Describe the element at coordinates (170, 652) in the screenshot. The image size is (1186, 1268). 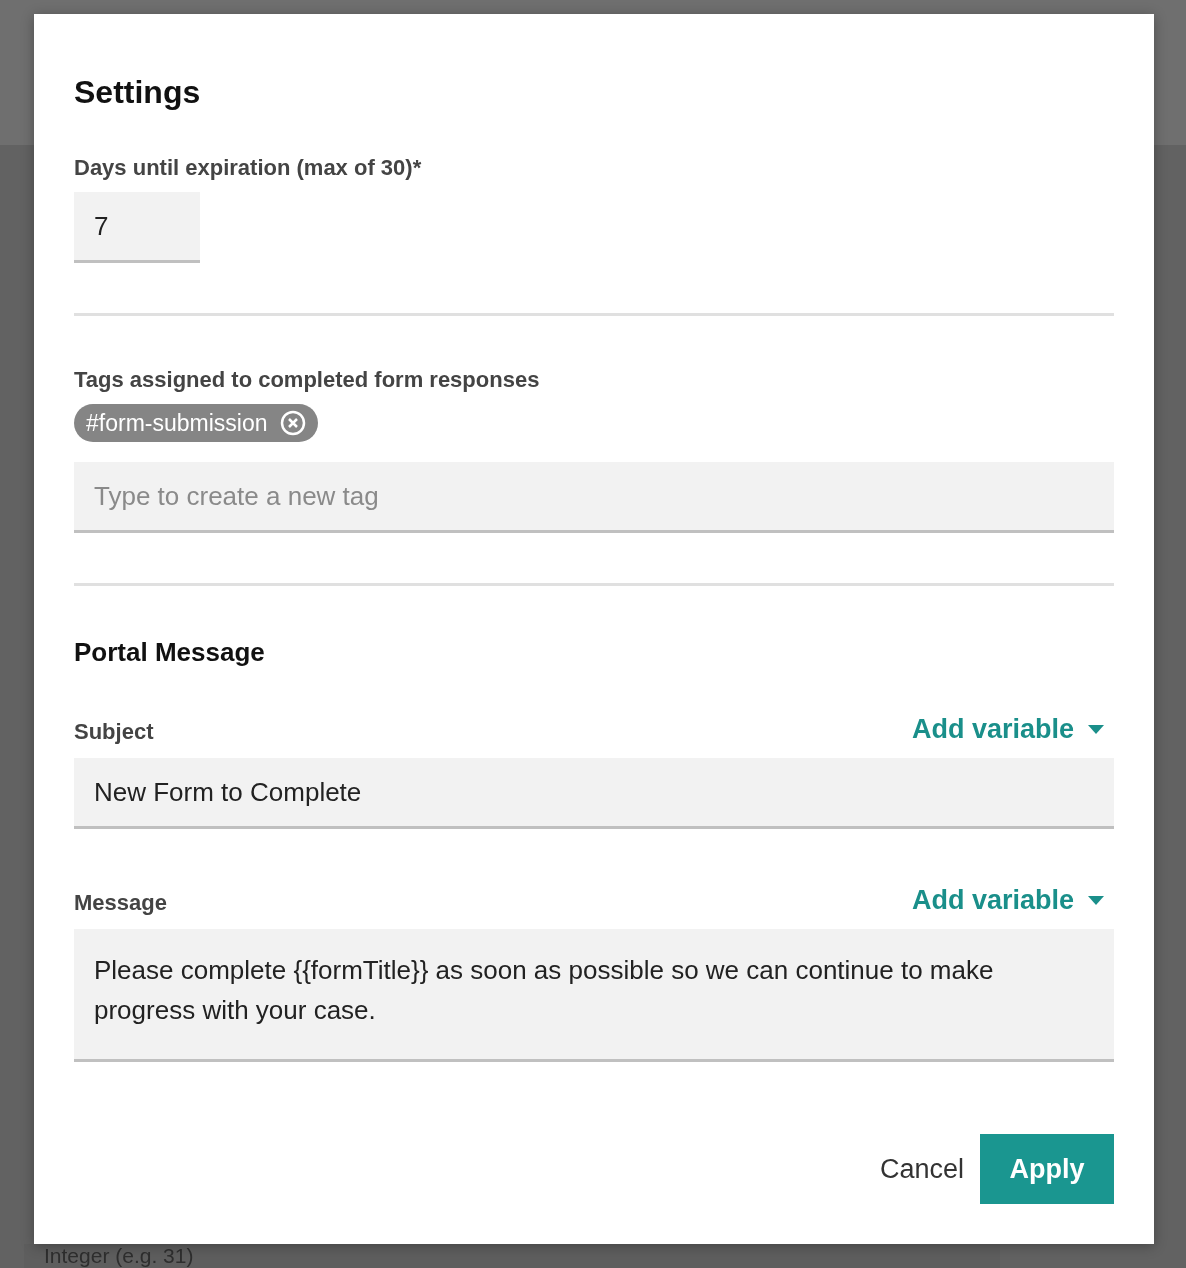
I see `section-heading: Portal Message` at that location.